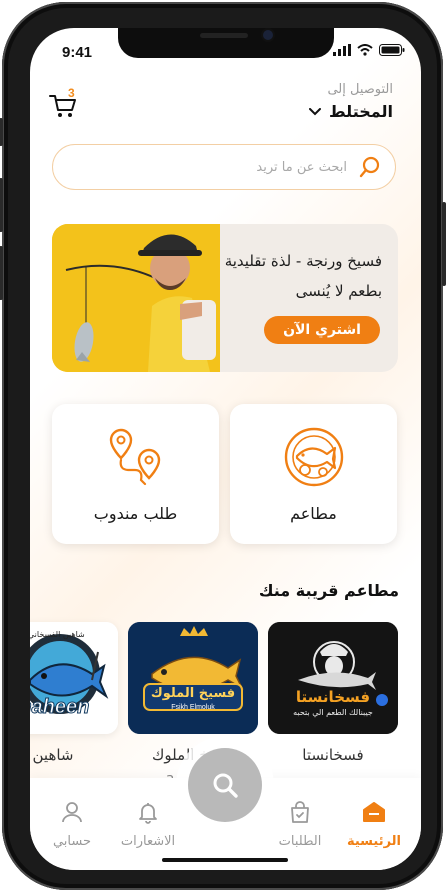 The width and height of the screenshot is (447, 894). I want to click on cart-button: 3, so click(65, 105).